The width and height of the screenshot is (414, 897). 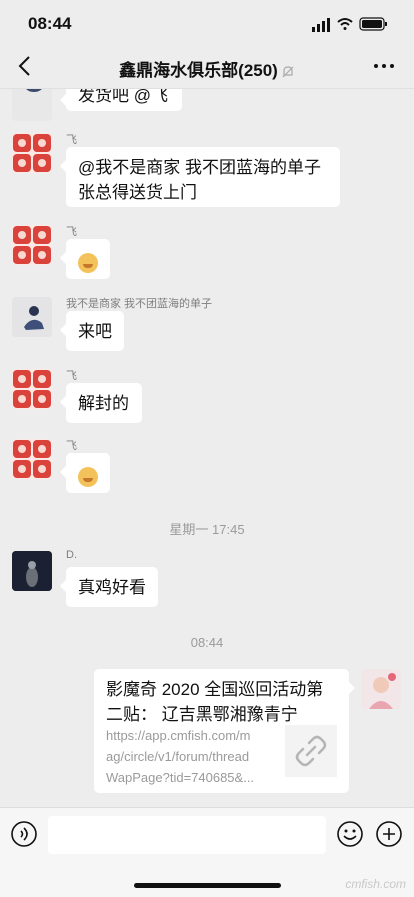 I want to click on status-bar: 08:44, so click(x=207, y=24).